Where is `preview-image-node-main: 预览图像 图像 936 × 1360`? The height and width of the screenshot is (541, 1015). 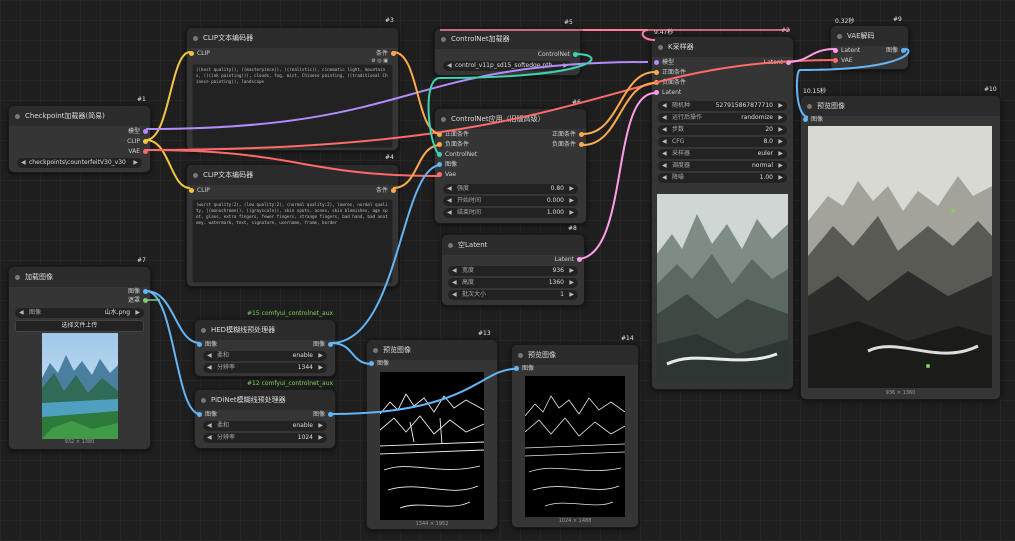 preview-image-node-main: 预览图像 图像 936 × 1360 is located at coordinates (900, 247).